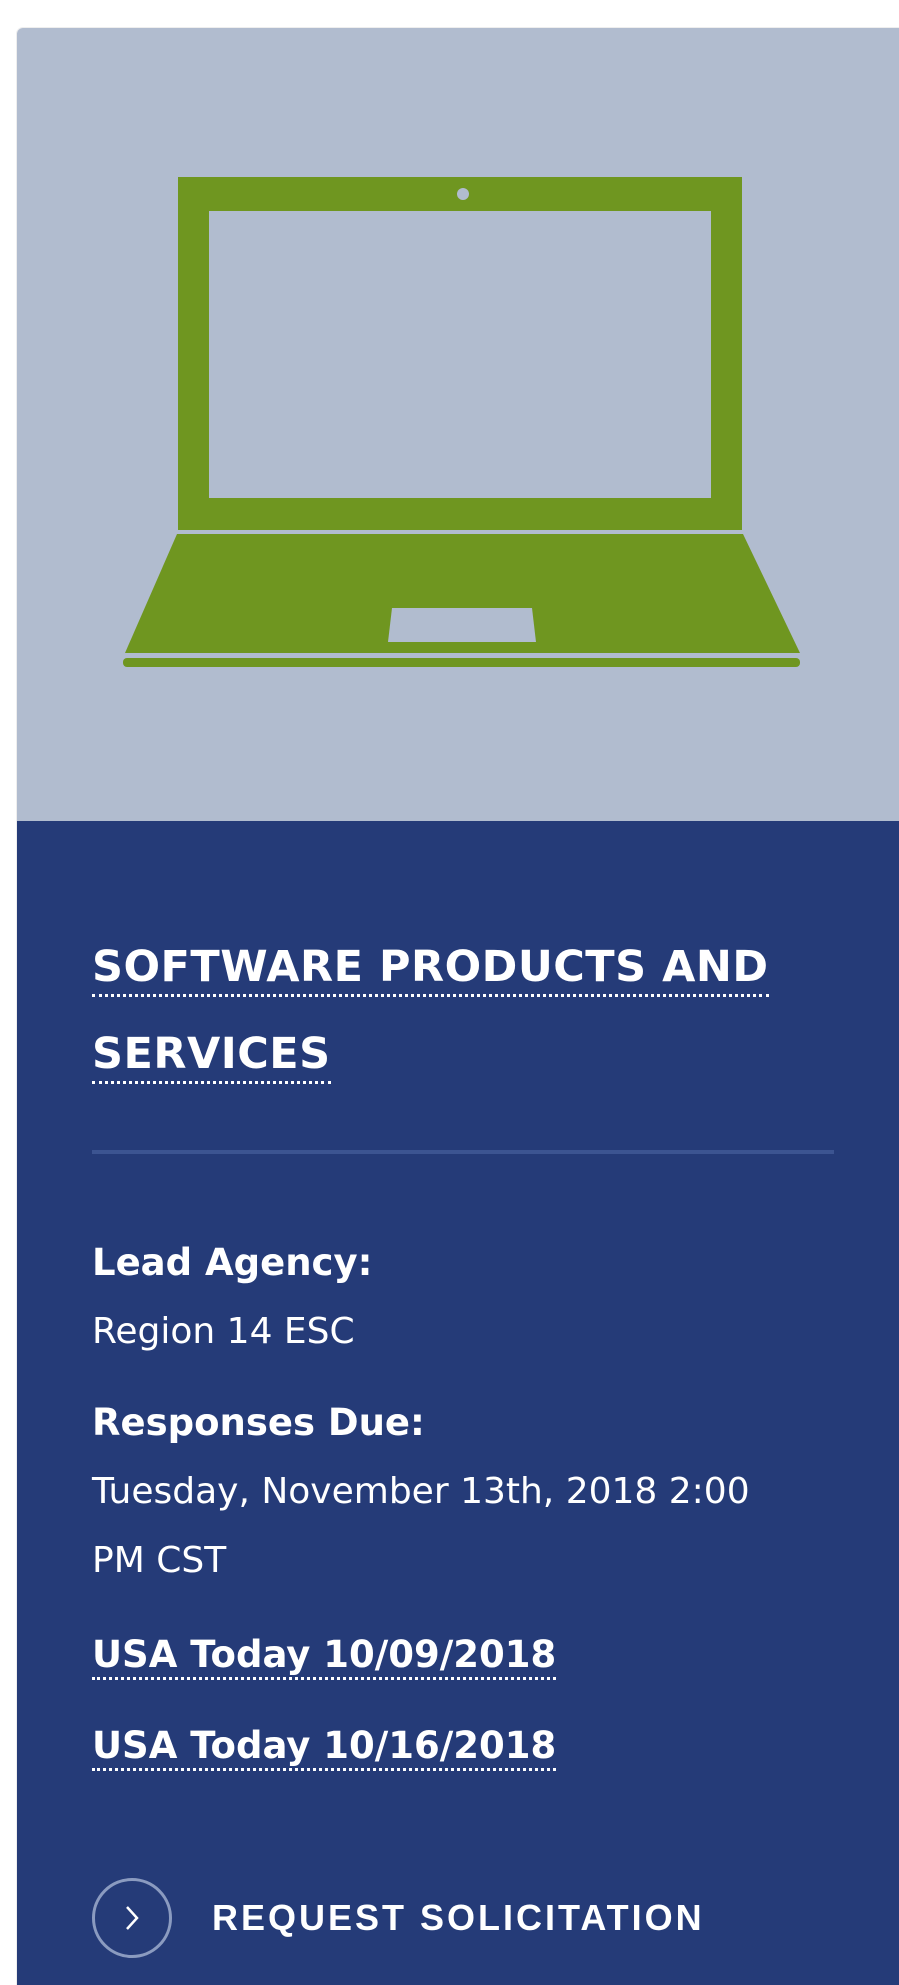 The height and width of the screenshot is (1985, 899). I want to click on cta-circle, so click(132, 1917).